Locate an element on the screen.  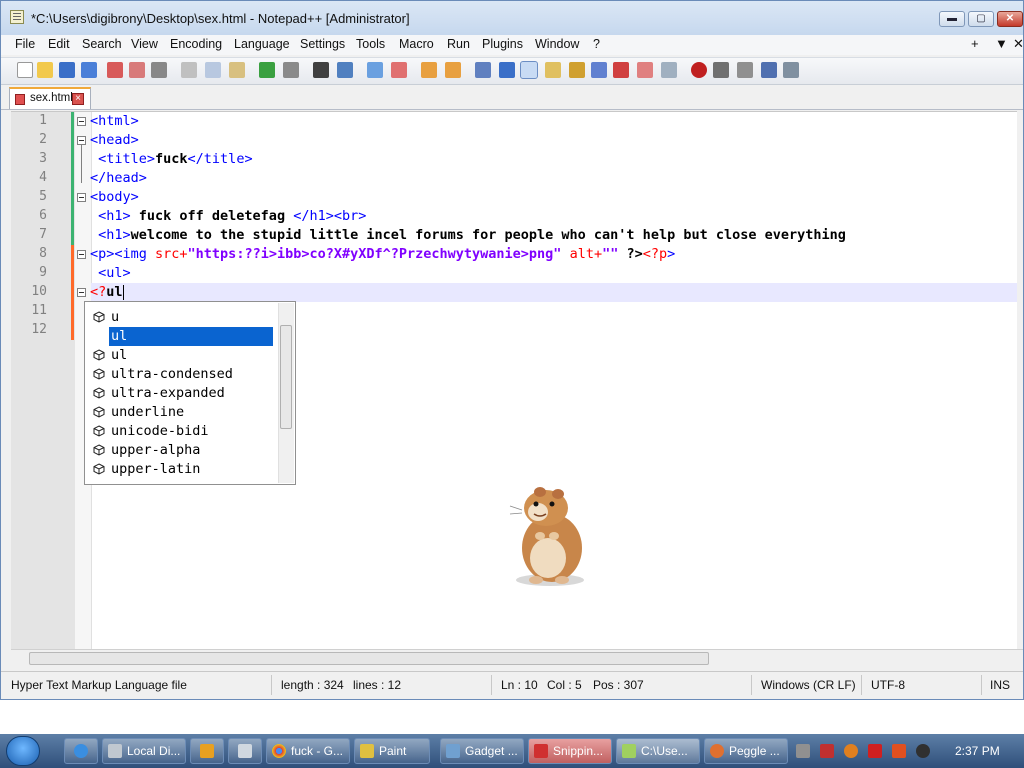
indent-guide-icon is located at coordinates (529, 70).